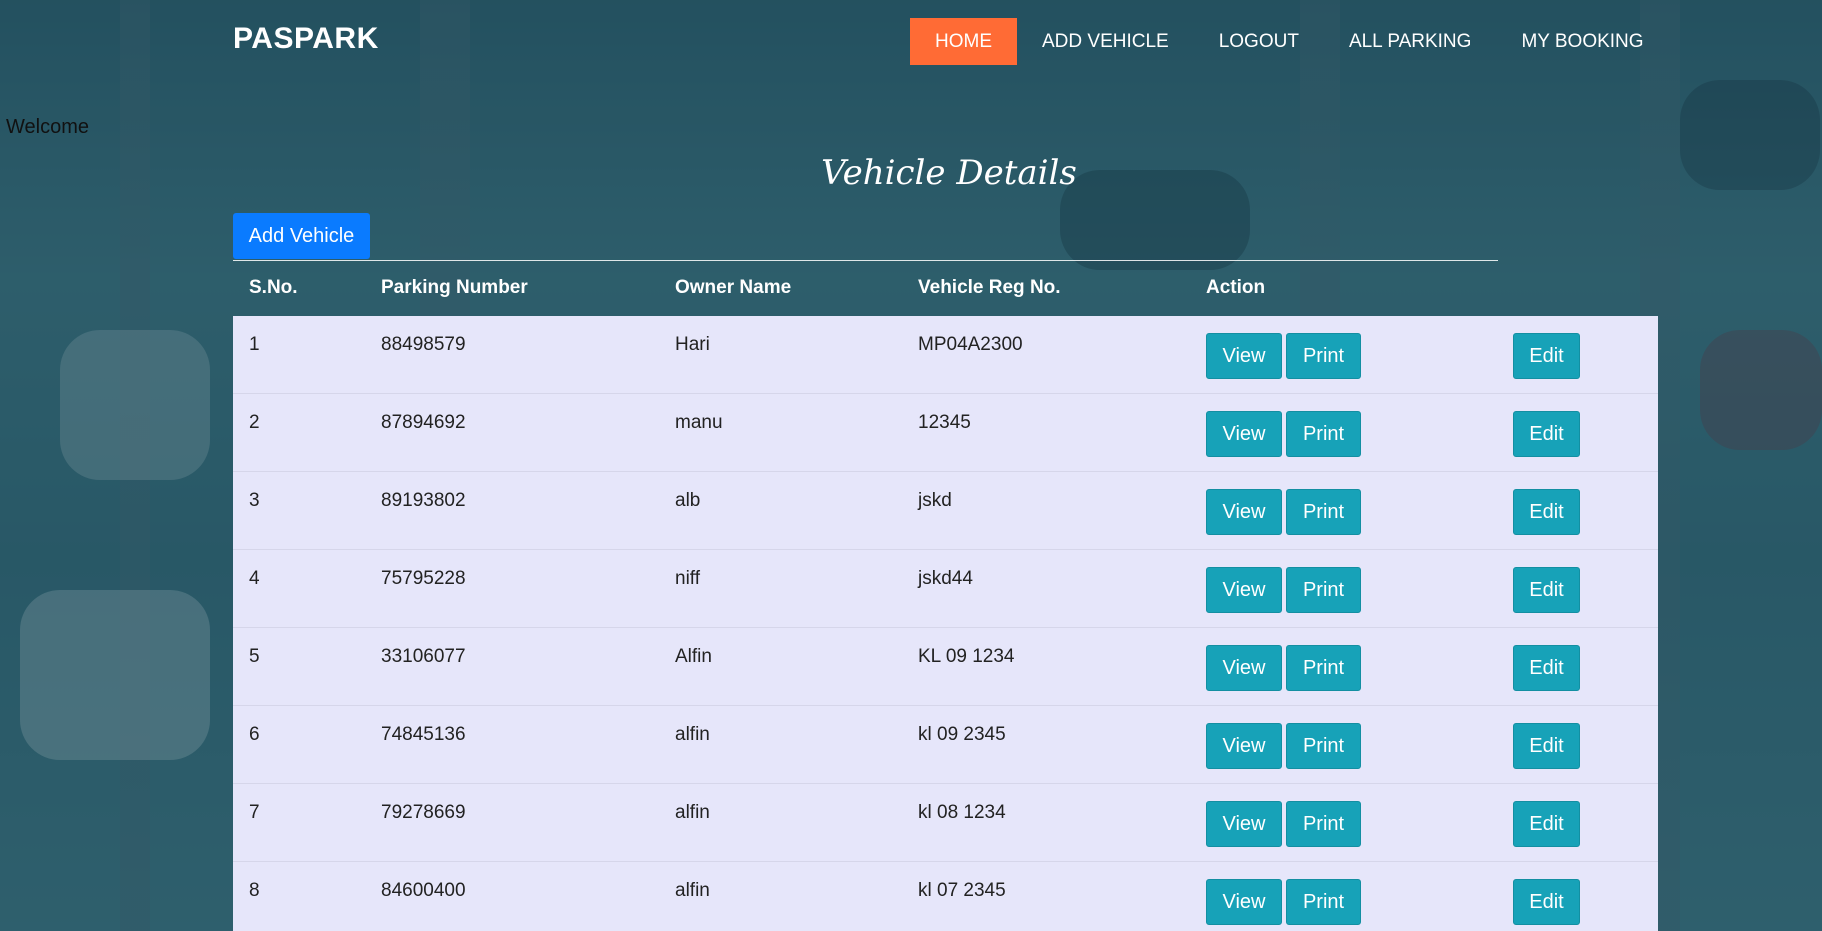 This screenshot has width=1822, height=931. I want to click on cell-owner-name: Alfin, so click(693, 656).